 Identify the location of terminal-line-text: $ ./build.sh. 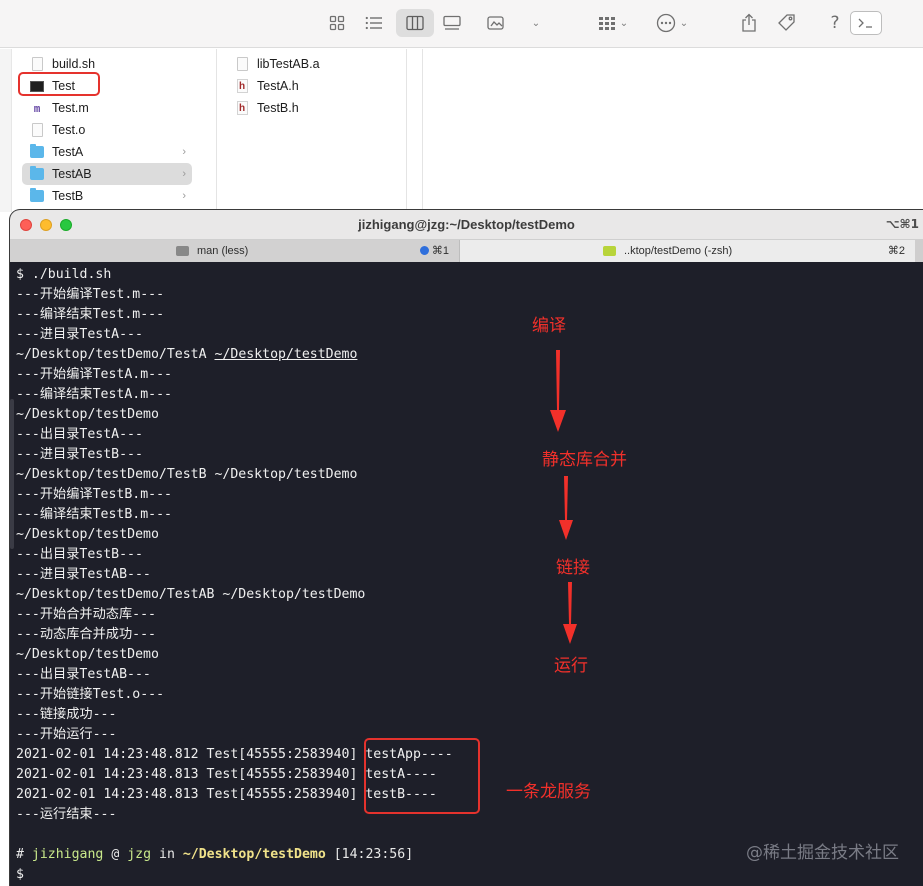
(64, 274).